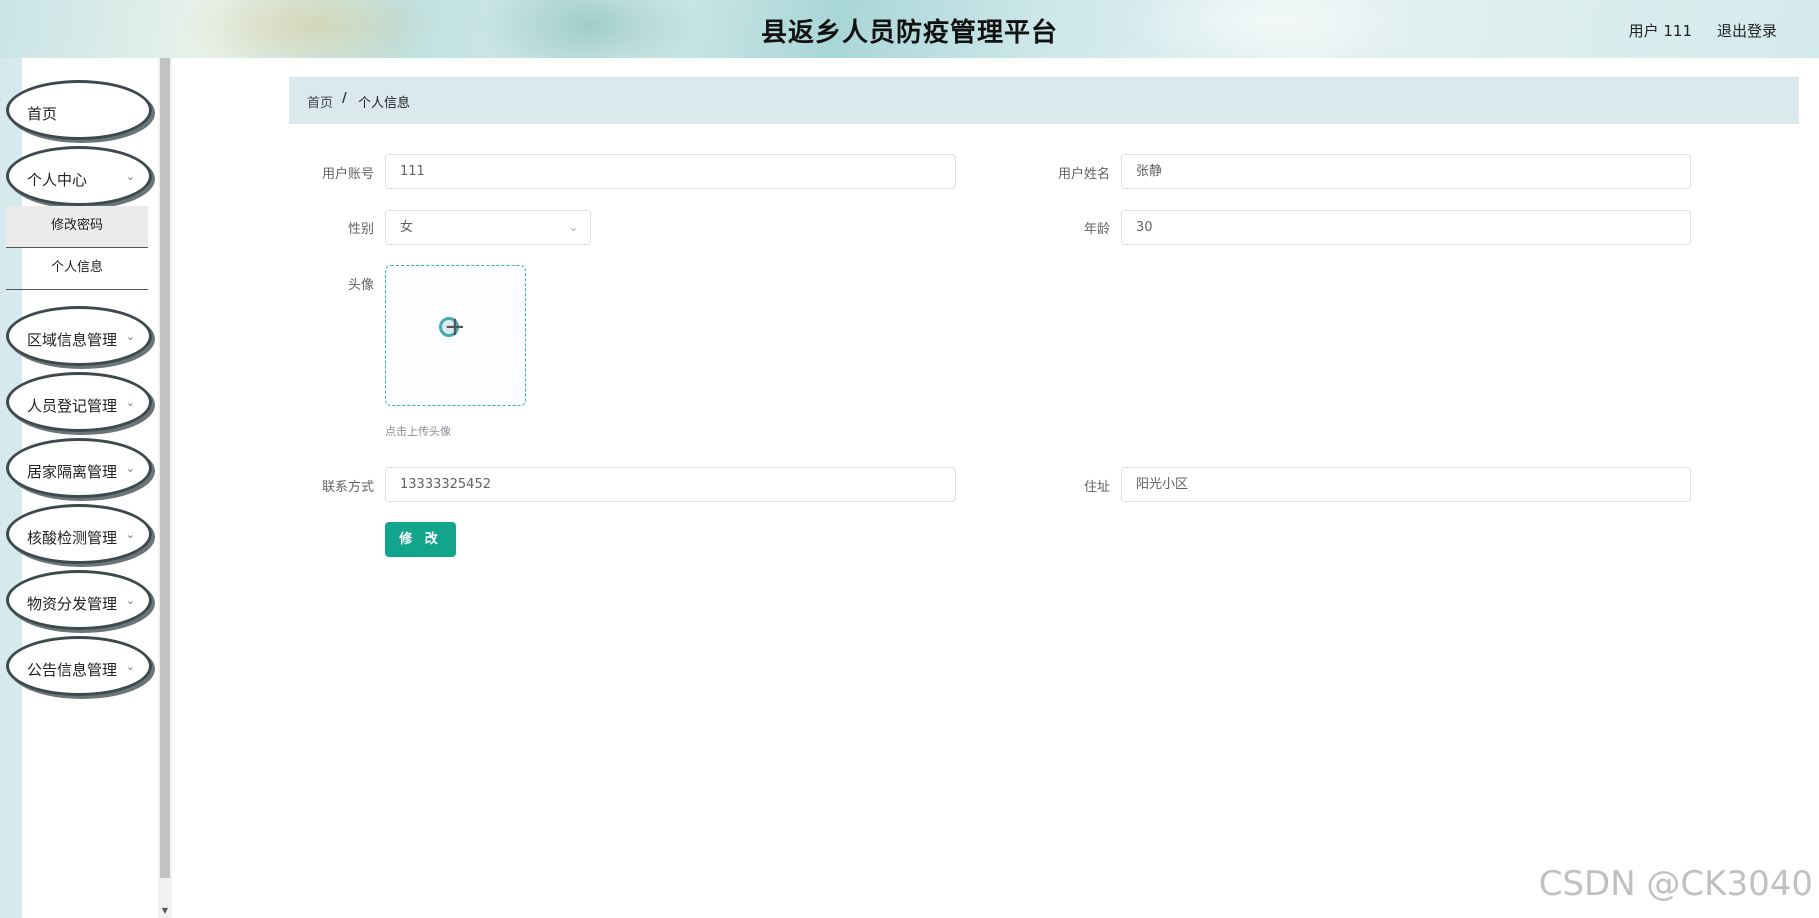 The image size is (1819, 918). I want to click on sidebar-item-announcement: 公告信息管理 ⌄, so click(79, 666).